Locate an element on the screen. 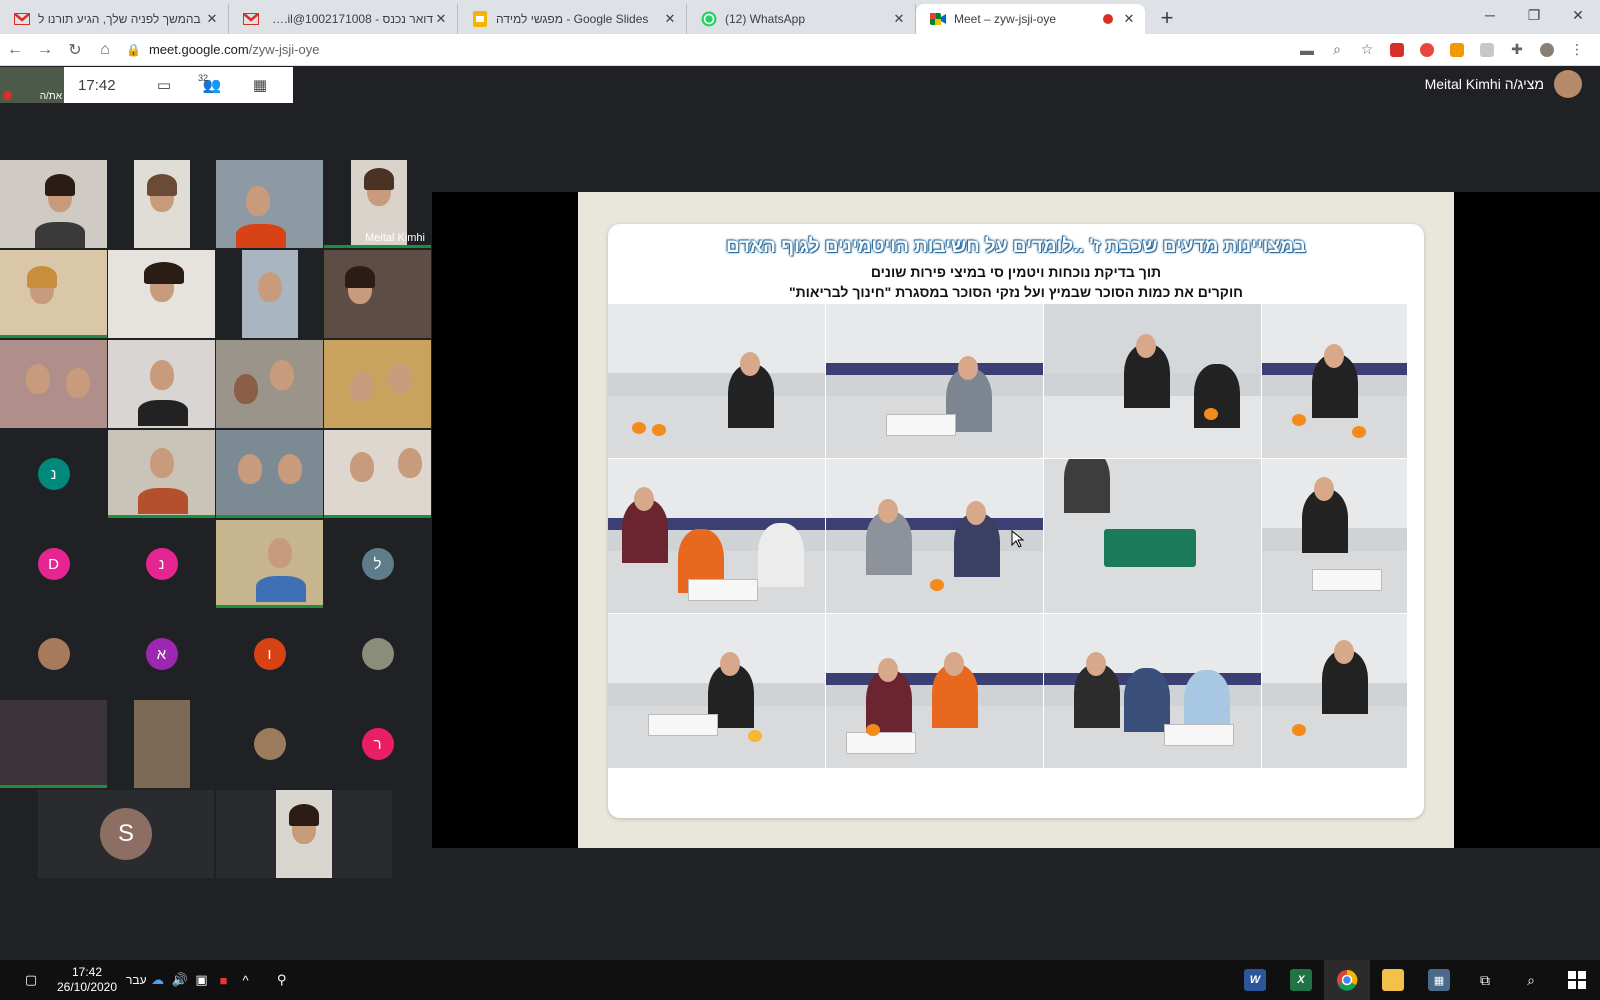  participant-tile: א is located at coordinates (161, 654).